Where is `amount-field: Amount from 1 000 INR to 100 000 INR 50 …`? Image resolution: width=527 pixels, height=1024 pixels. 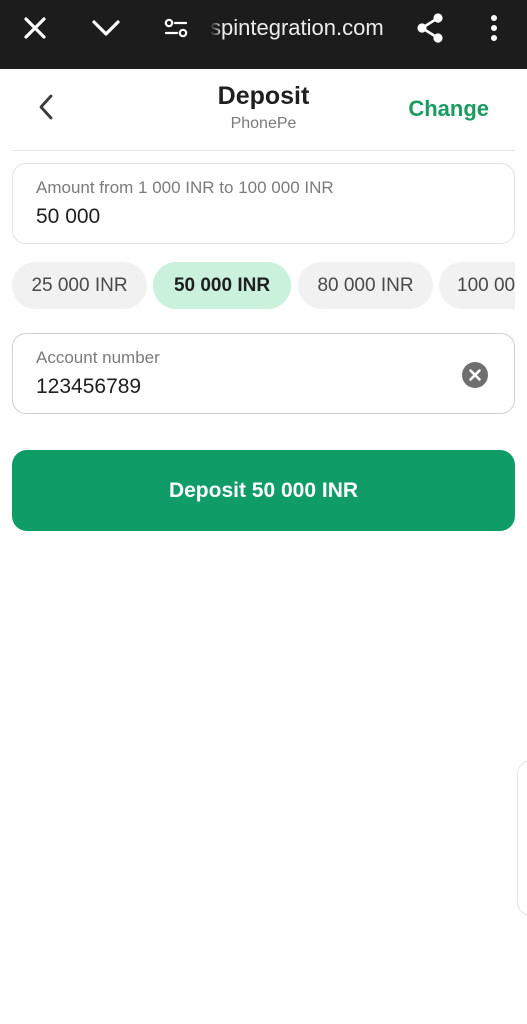 amount-field: Amount from 1 000 INR to 100 000 INR 50 … is located at coordinates (263, 203).